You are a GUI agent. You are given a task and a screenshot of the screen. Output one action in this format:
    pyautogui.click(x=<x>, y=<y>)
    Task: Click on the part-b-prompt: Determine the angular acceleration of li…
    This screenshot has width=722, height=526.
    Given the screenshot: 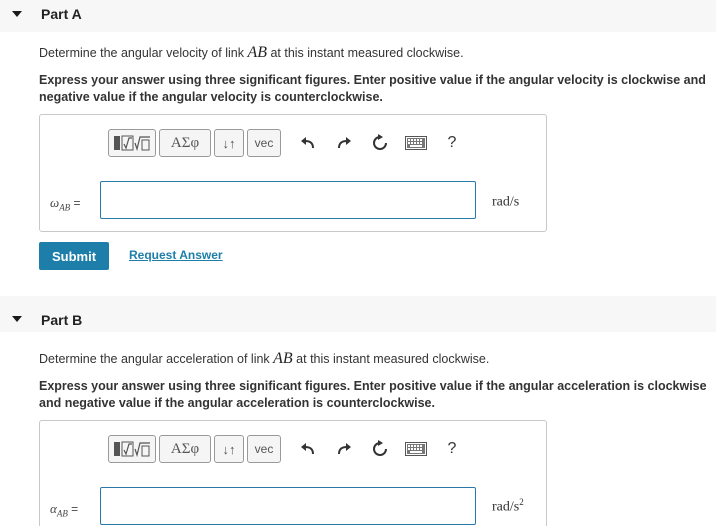 What is the action you would take?
    pyautogui.click(x=264, y=358)
    